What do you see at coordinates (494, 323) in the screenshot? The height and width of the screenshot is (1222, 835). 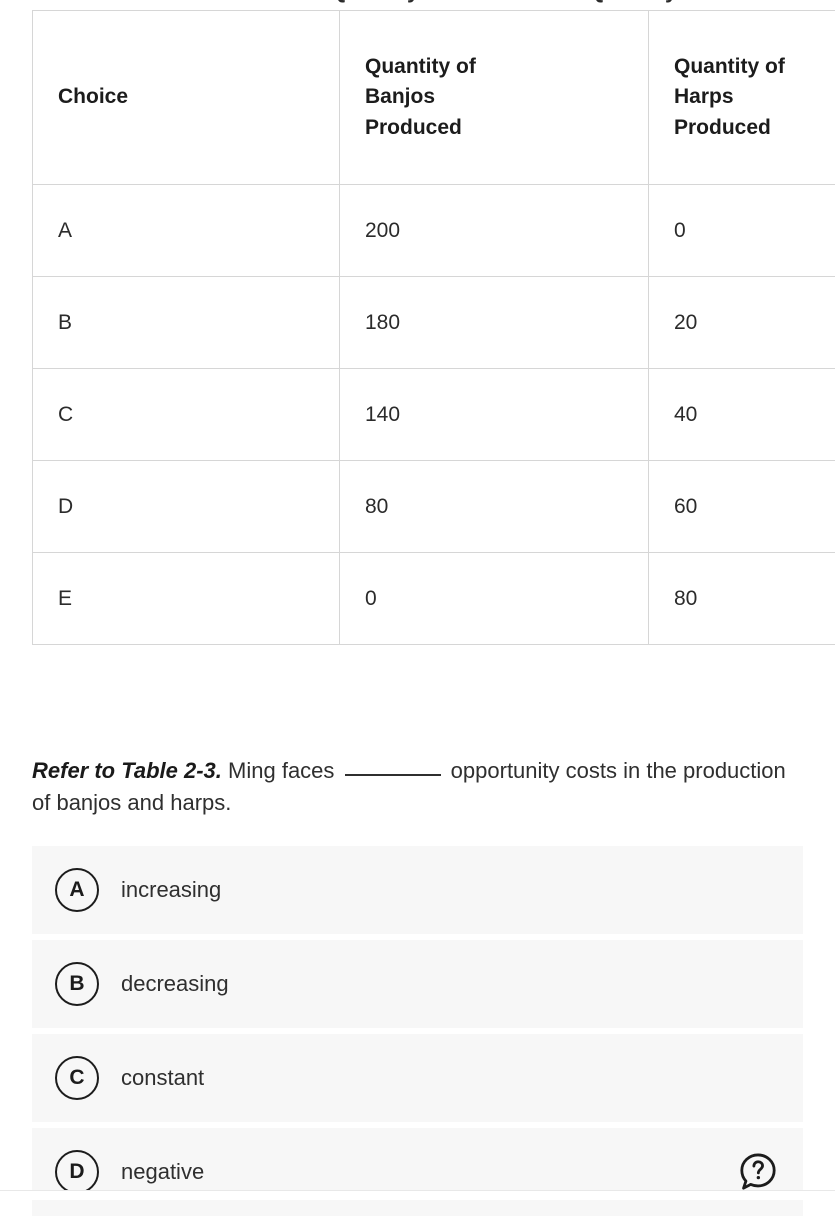 I see `cell-banjos: 180` at bounding box center [494, 323].